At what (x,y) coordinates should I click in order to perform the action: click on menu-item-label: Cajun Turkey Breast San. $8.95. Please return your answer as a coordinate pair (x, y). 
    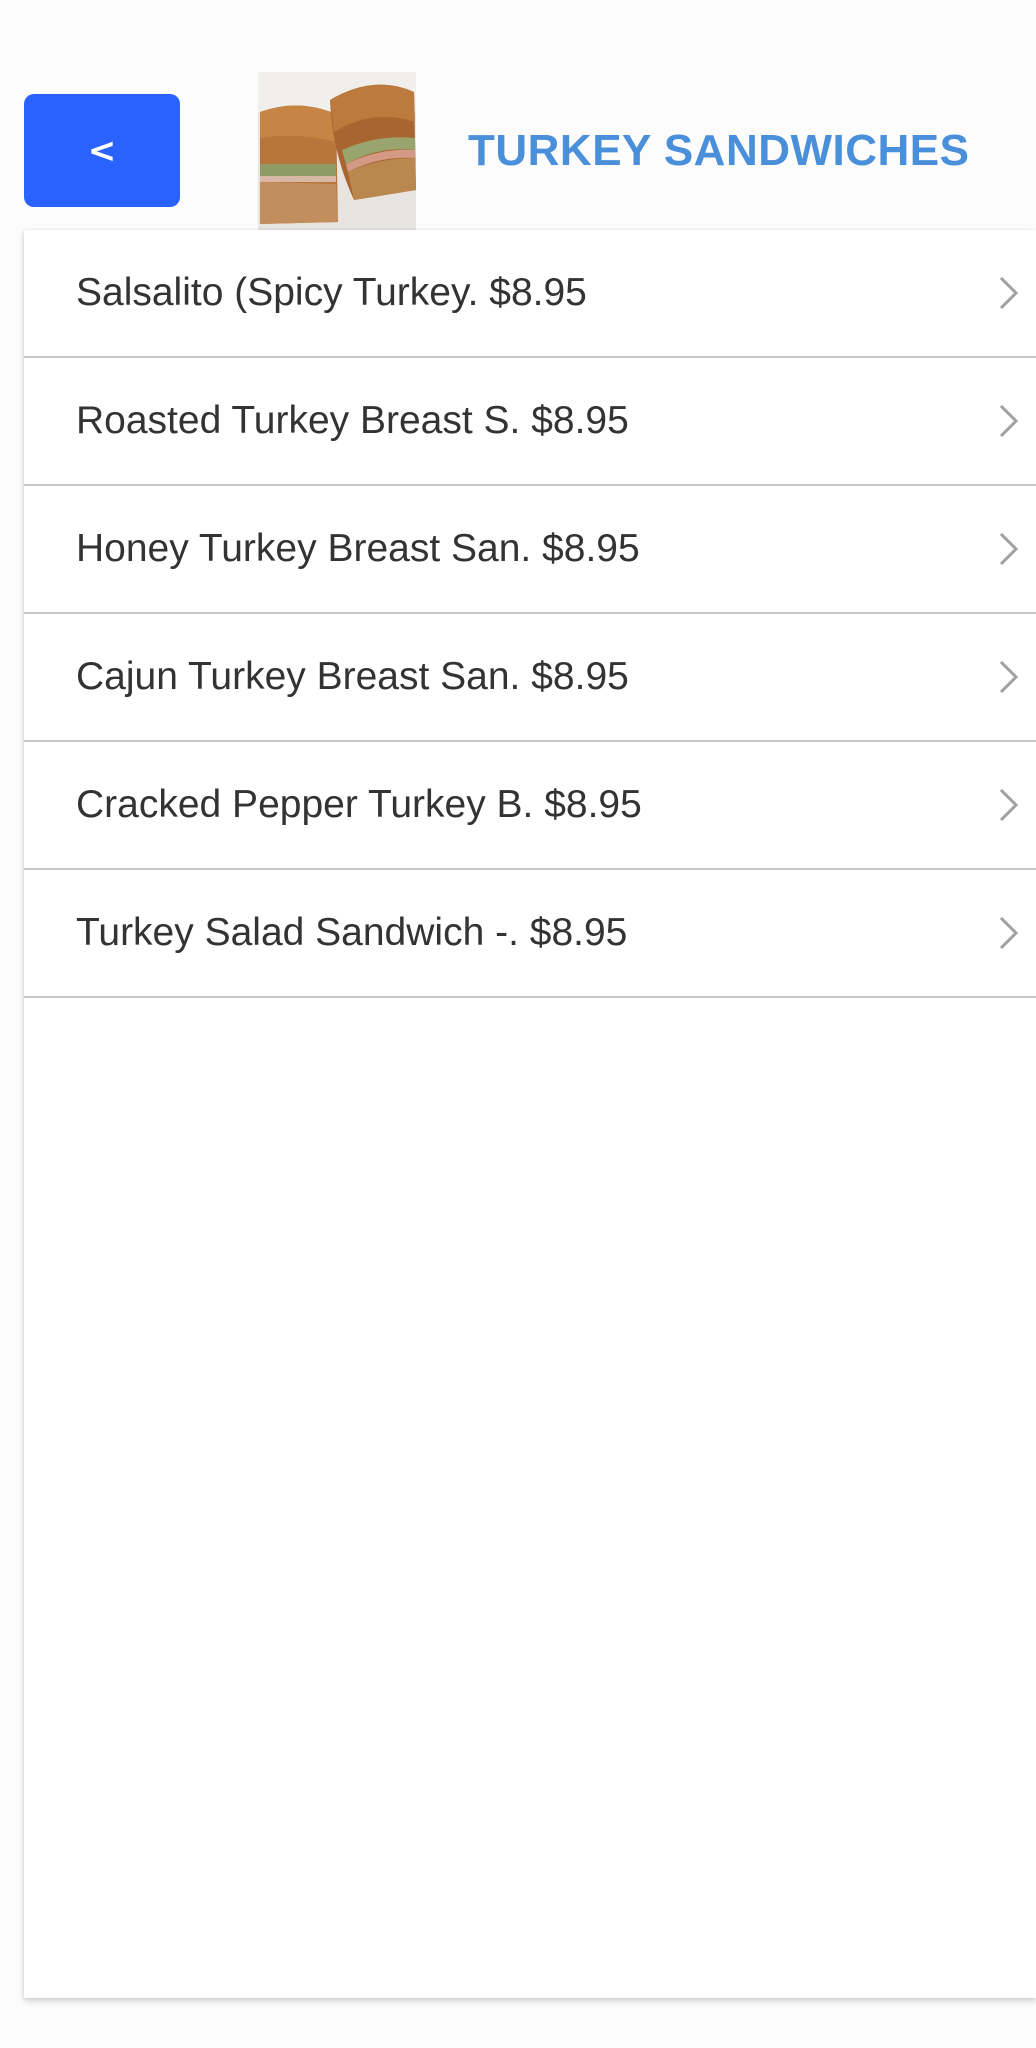
    Looking at the image, I should click on (352, 676).